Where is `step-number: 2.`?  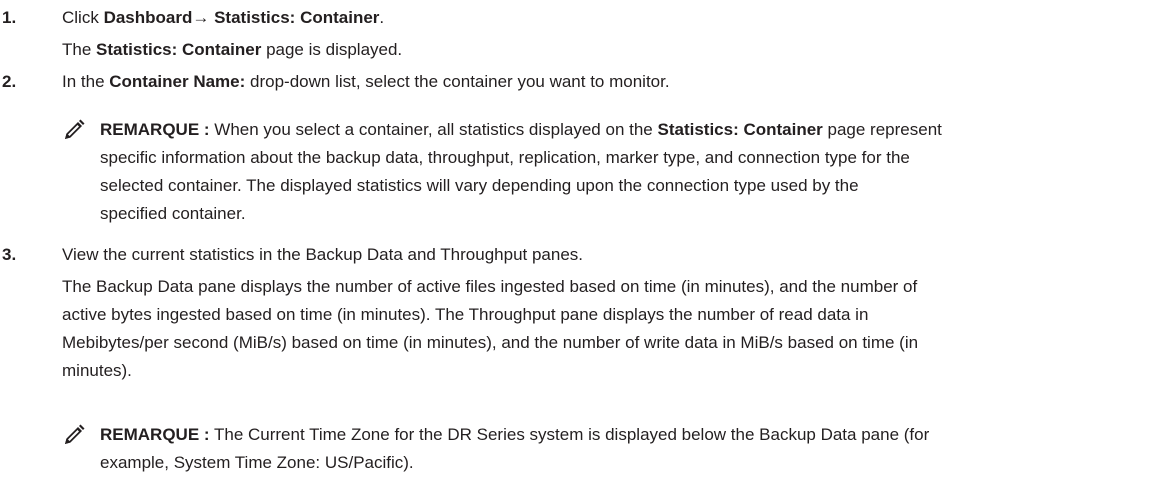
step-number: 2. is located at coordinates (9, 81).